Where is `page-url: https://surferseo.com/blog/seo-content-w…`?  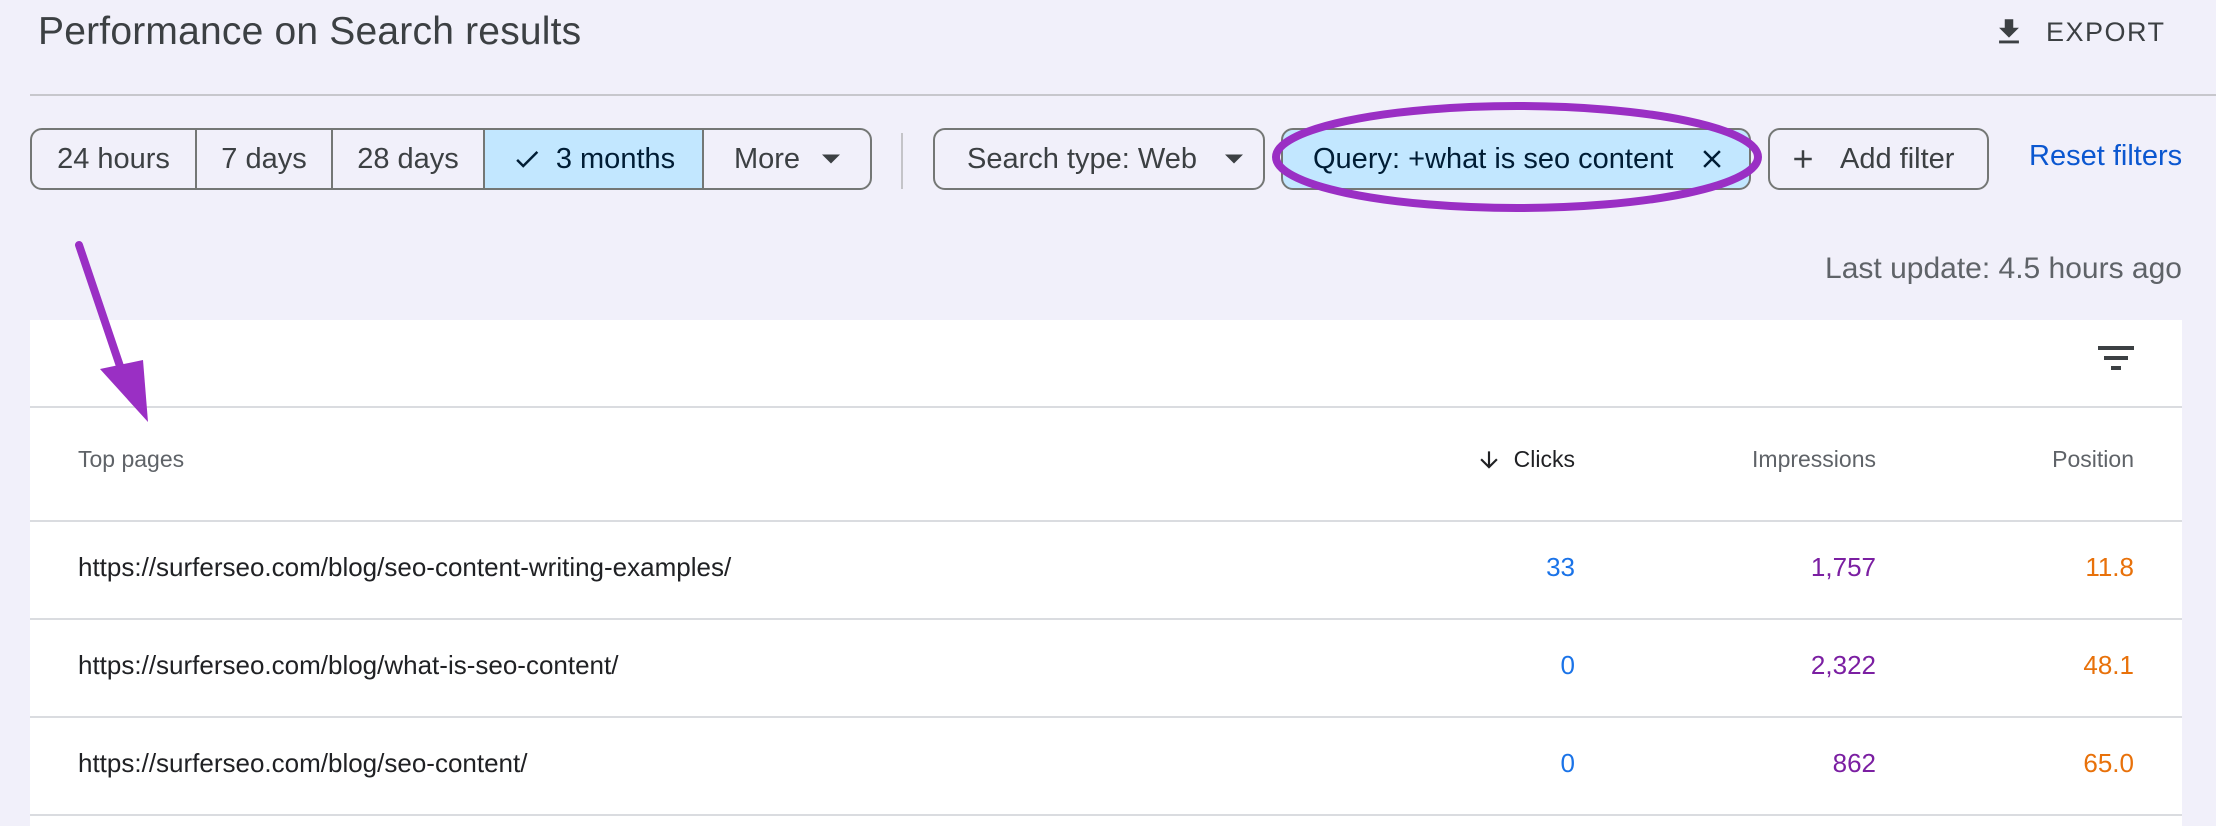 page-url: https://surferseo.com/blog/seo-content-w… is located at coordinates (405, 567).